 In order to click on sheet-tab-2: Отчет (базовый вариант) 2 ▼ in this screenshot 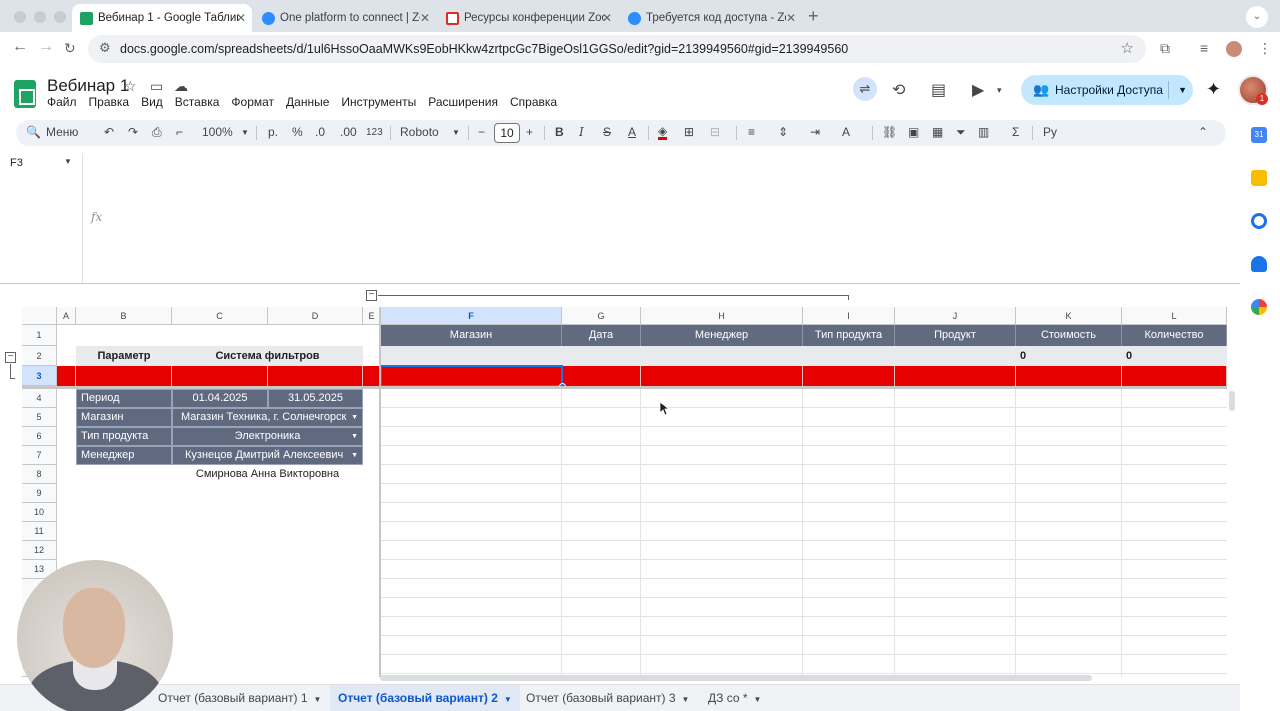, I will do `click(425, 698)`.